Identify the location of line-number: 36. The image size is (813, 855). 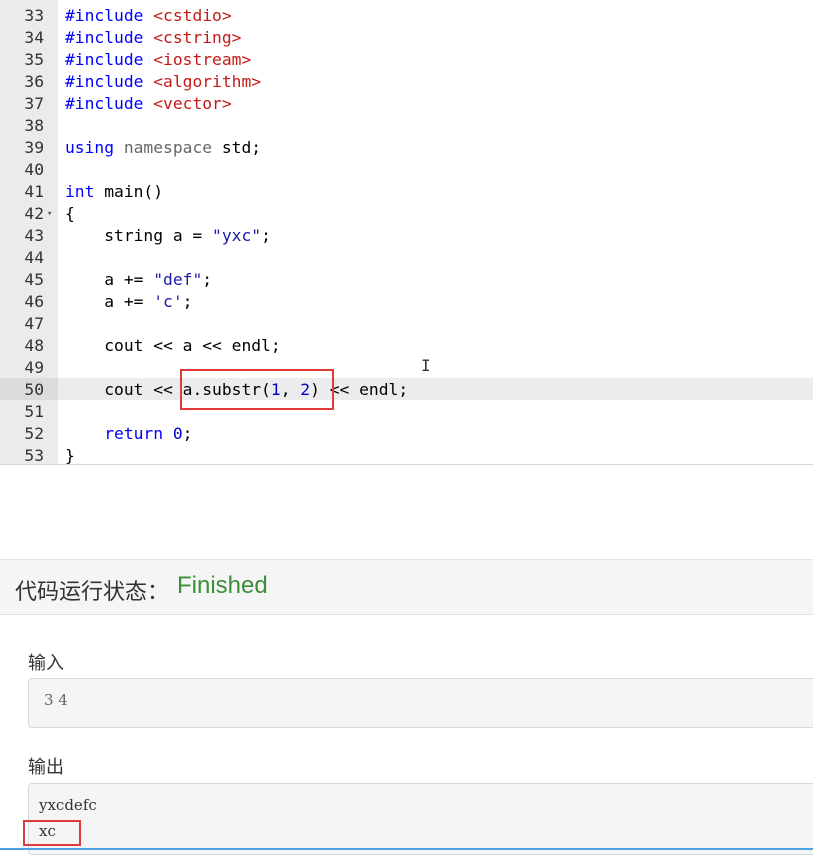
(34, 81).